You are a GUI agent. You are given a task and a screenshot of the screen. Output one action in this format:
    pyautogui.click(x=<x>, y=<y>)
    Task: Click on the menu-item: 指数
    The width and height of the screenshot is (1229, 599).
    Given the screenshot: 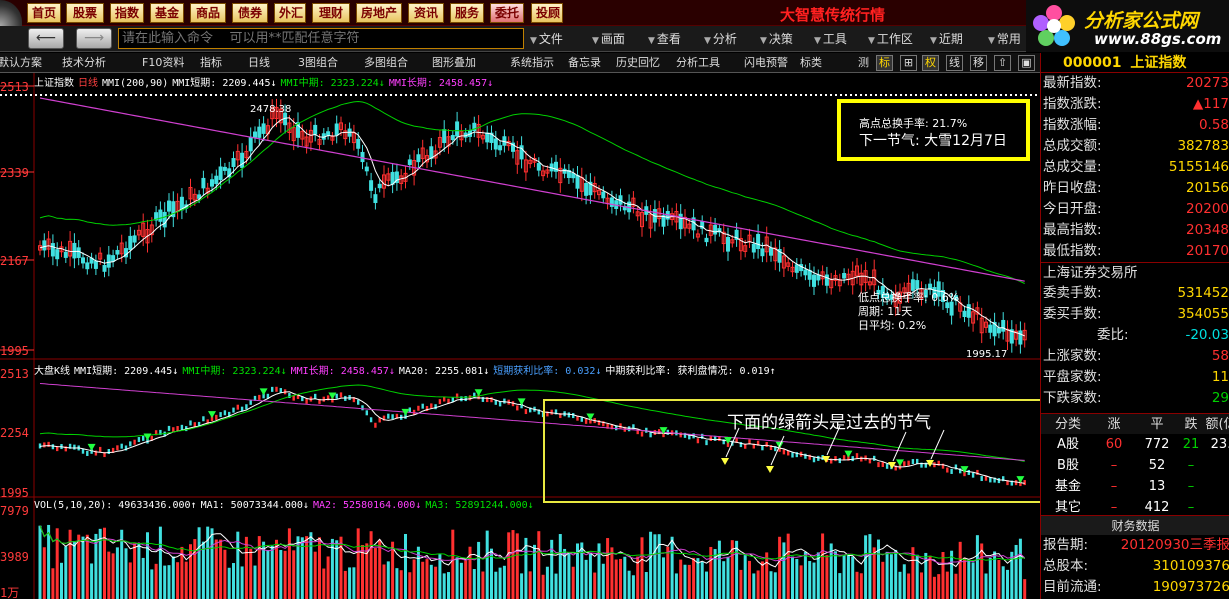 What is the action you would take?
    pyautogui.click(x=127, y=13)
    